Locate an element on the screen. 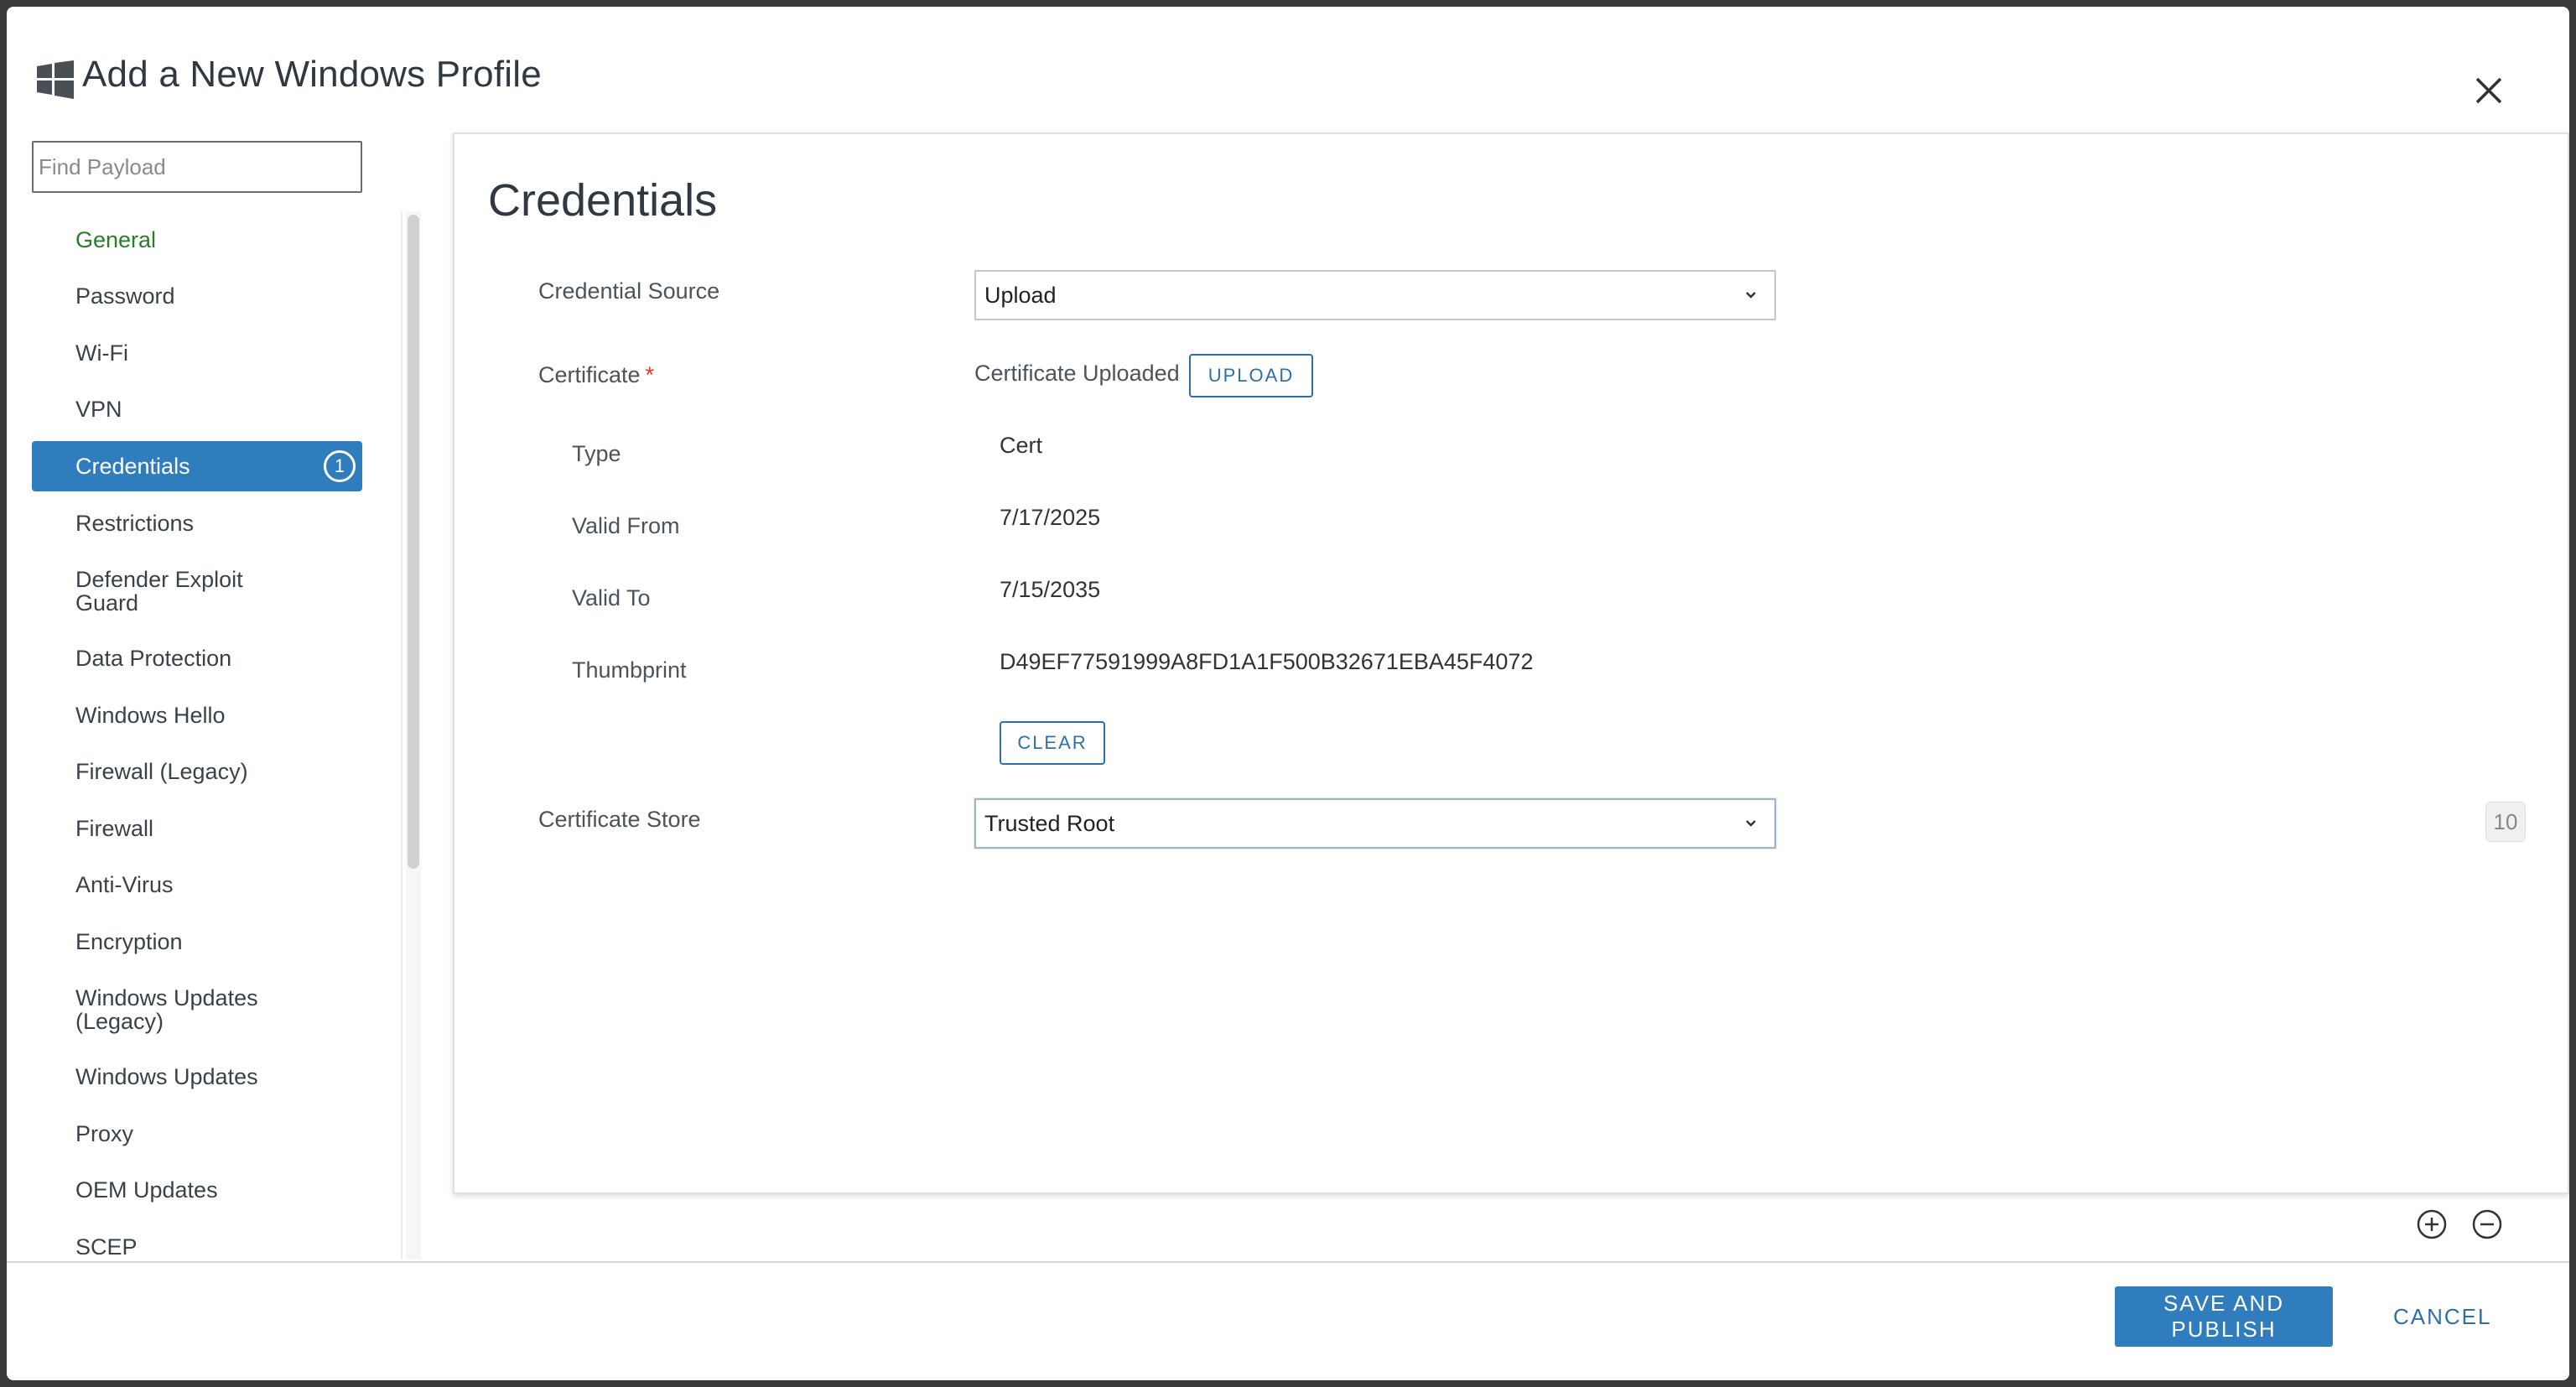  certificate-store-value: Trusted Root is located at coordinates (1049, 823).